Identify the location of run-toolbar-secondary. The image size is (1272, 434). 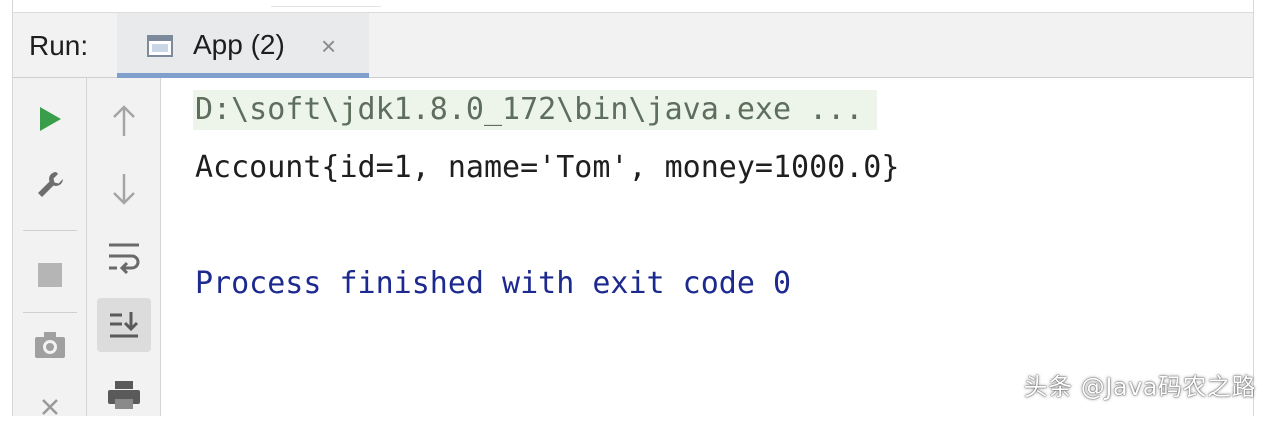
(124, 247).